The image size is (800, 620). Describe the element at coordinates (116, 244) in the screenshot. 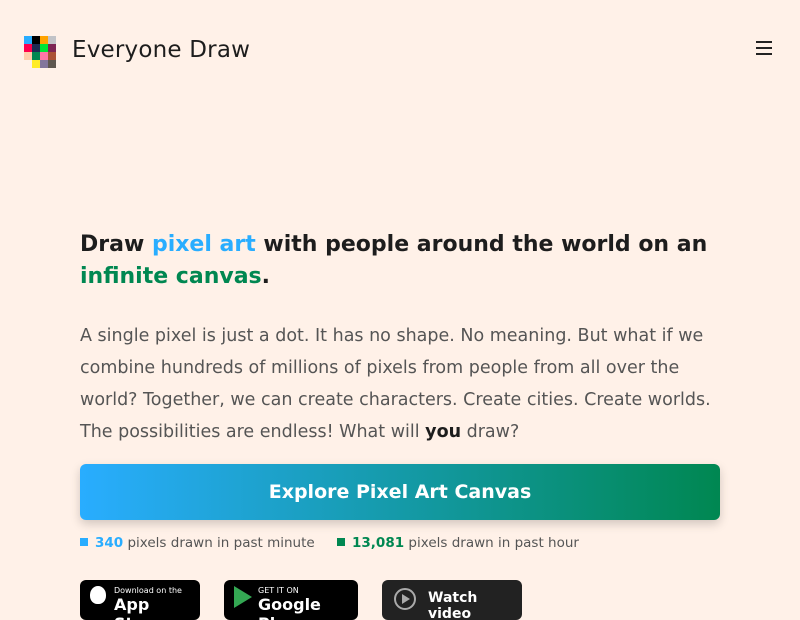

I see `headline-text: Draw` at that location.